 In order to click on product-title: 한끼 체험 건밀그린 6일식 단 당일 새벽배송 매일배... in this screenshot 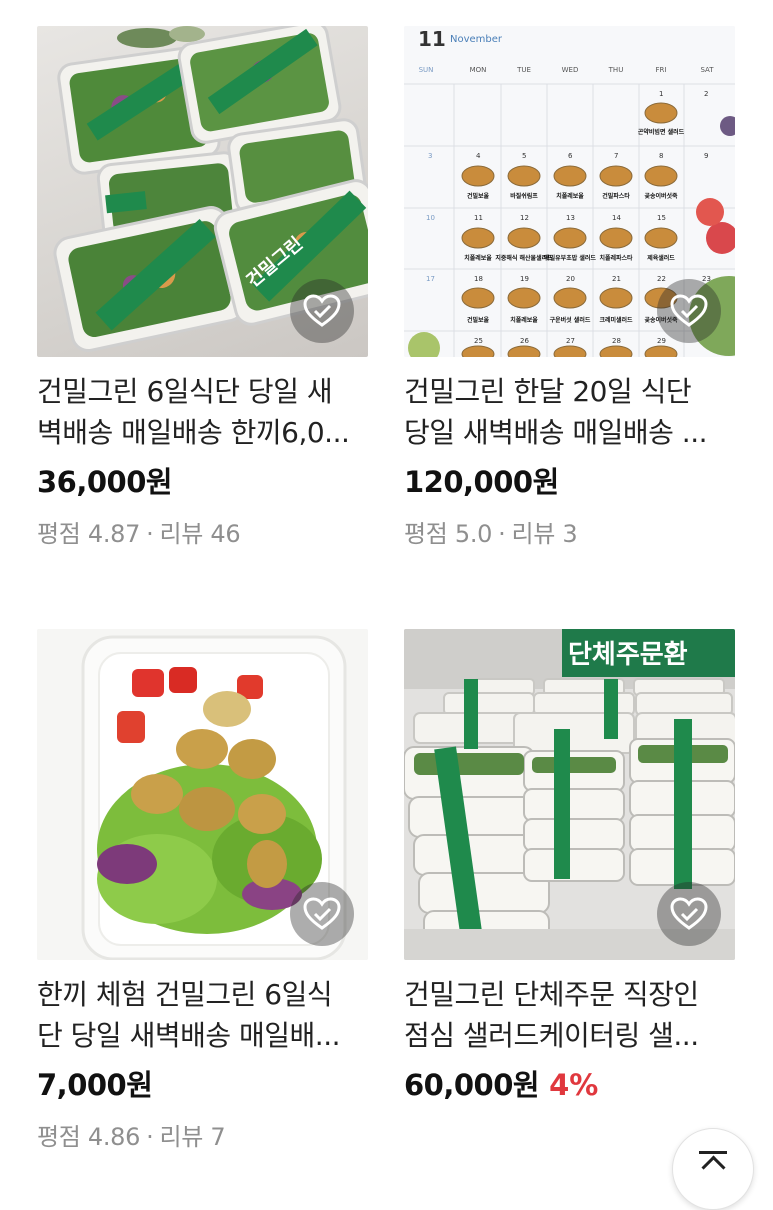, I will do `click(202, 1015)`.